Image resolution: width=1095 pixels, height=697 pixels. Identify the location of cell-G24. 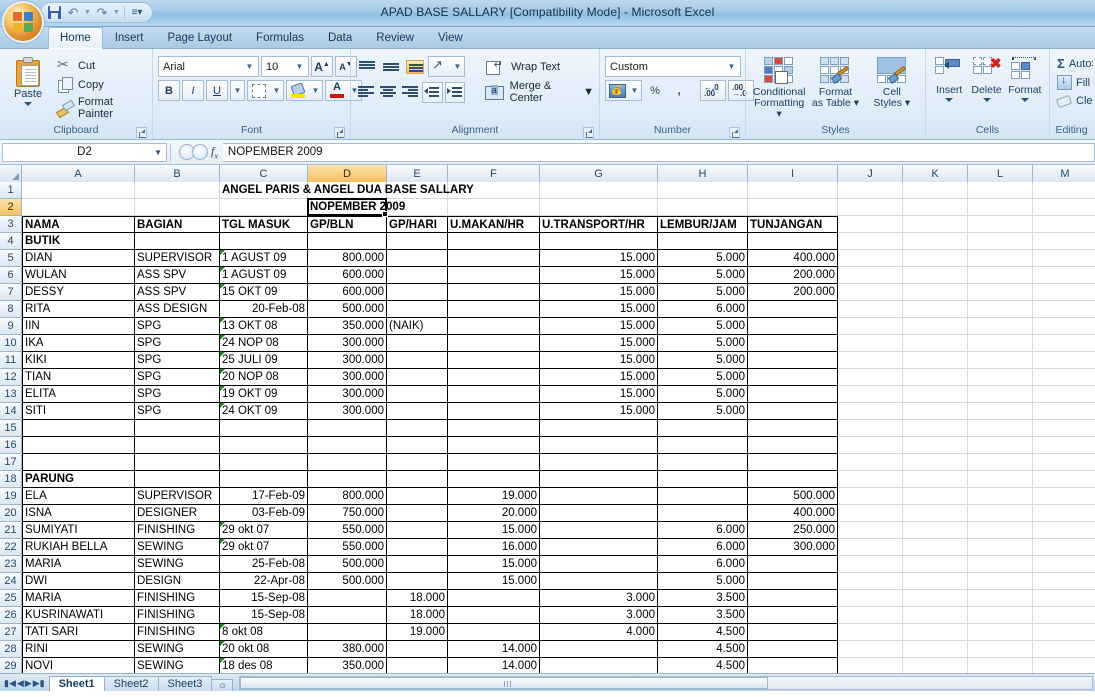
(599, 581).